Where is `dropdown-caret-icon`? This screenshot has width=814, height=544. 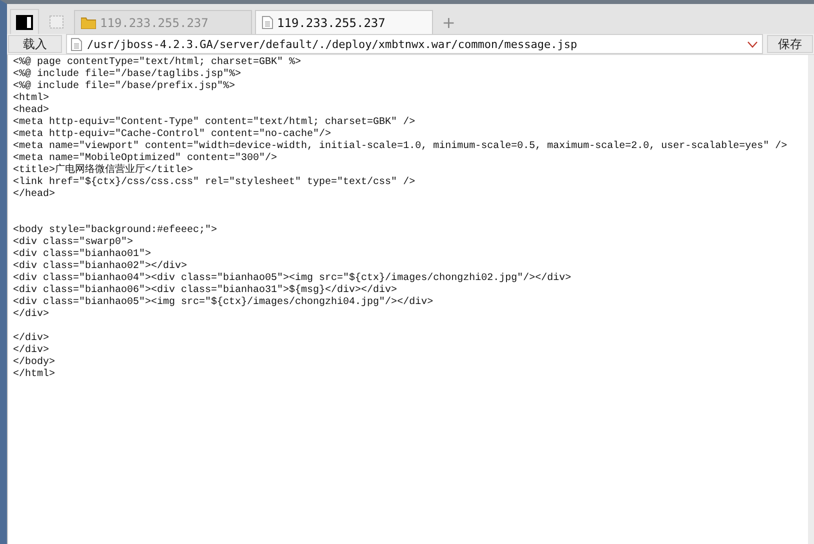
dropdown-caret-icon is located at coordinates (752, 44).